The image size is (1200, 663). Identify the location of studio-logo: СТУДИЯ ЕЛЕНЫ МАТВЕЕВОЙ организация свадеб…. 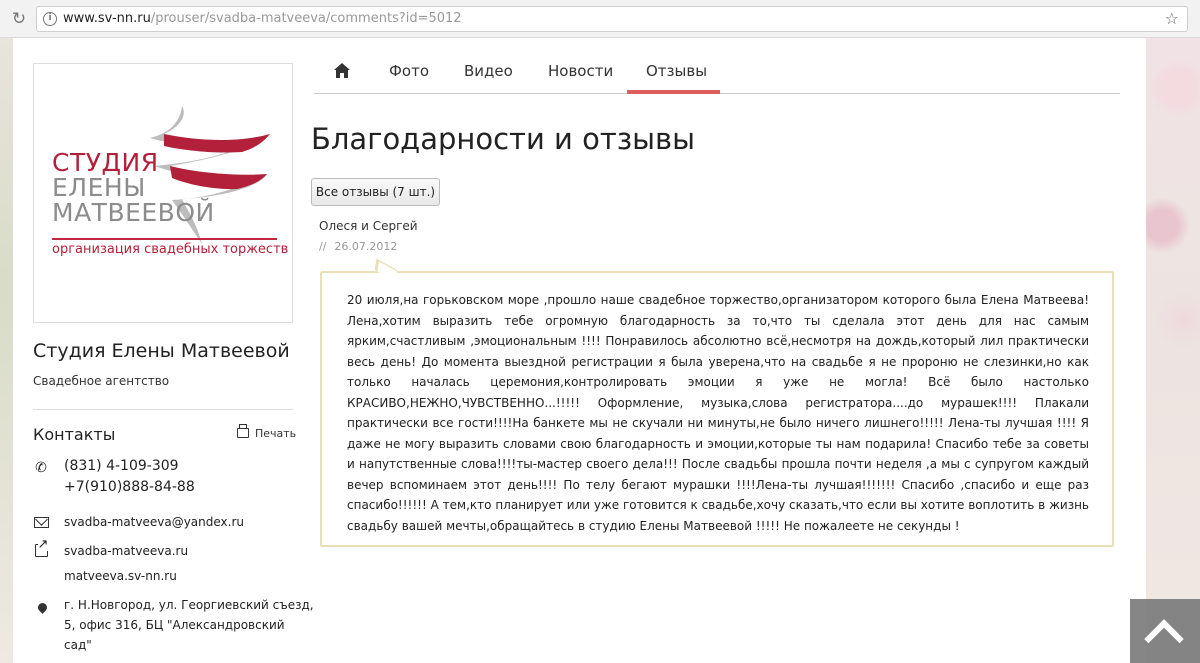
(163, 193).